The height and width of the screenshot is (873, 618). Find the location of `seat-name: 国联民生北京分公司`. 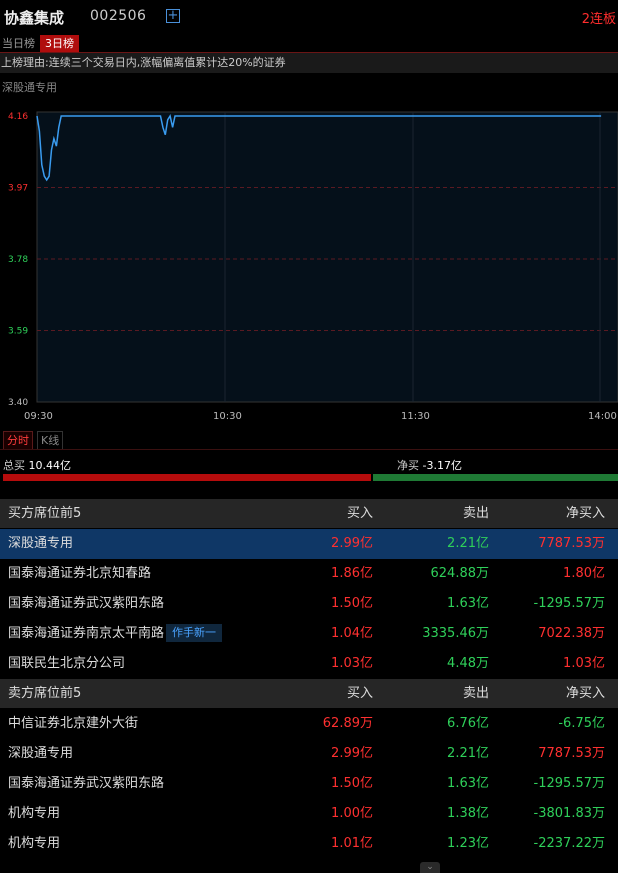

seat-name: 国联民生北京分公司 is located at coordinates (66, 663).